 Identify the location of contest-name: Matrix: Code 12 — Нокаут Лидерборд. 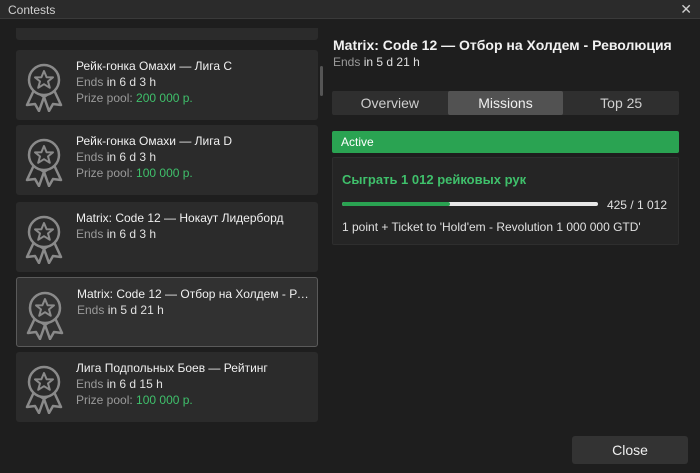
(180, 218).